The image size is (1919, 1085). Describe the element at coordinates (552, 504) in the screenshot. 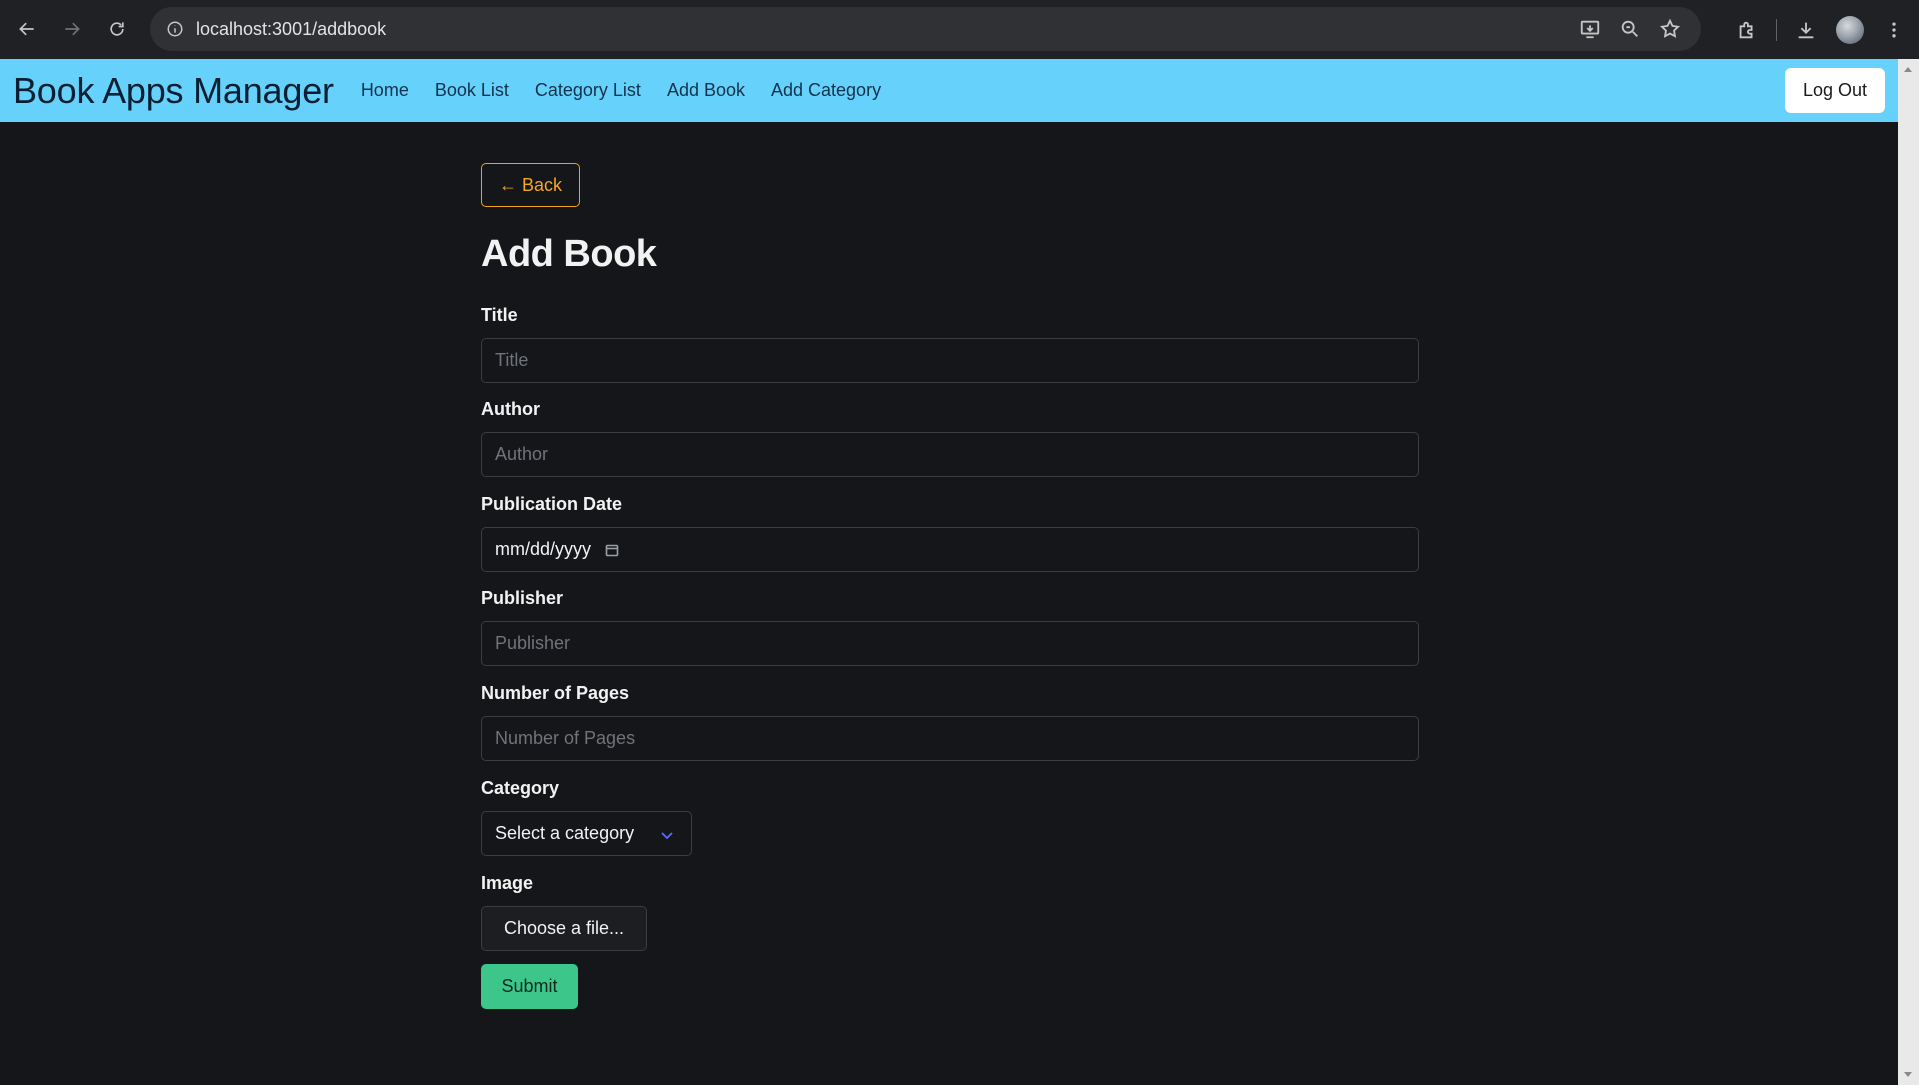

I see `publication-date-label: Publication Date` at that location.